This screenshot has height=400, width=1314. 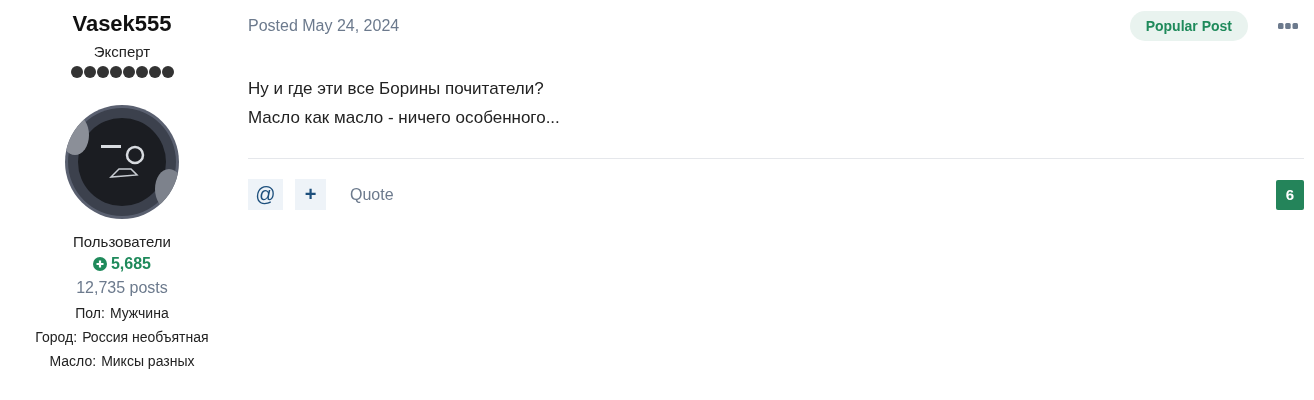 What do you see at coordinates (90, 313) in the screenshot?
I see `field-label: Пол:` at bounding box center [90, 313].